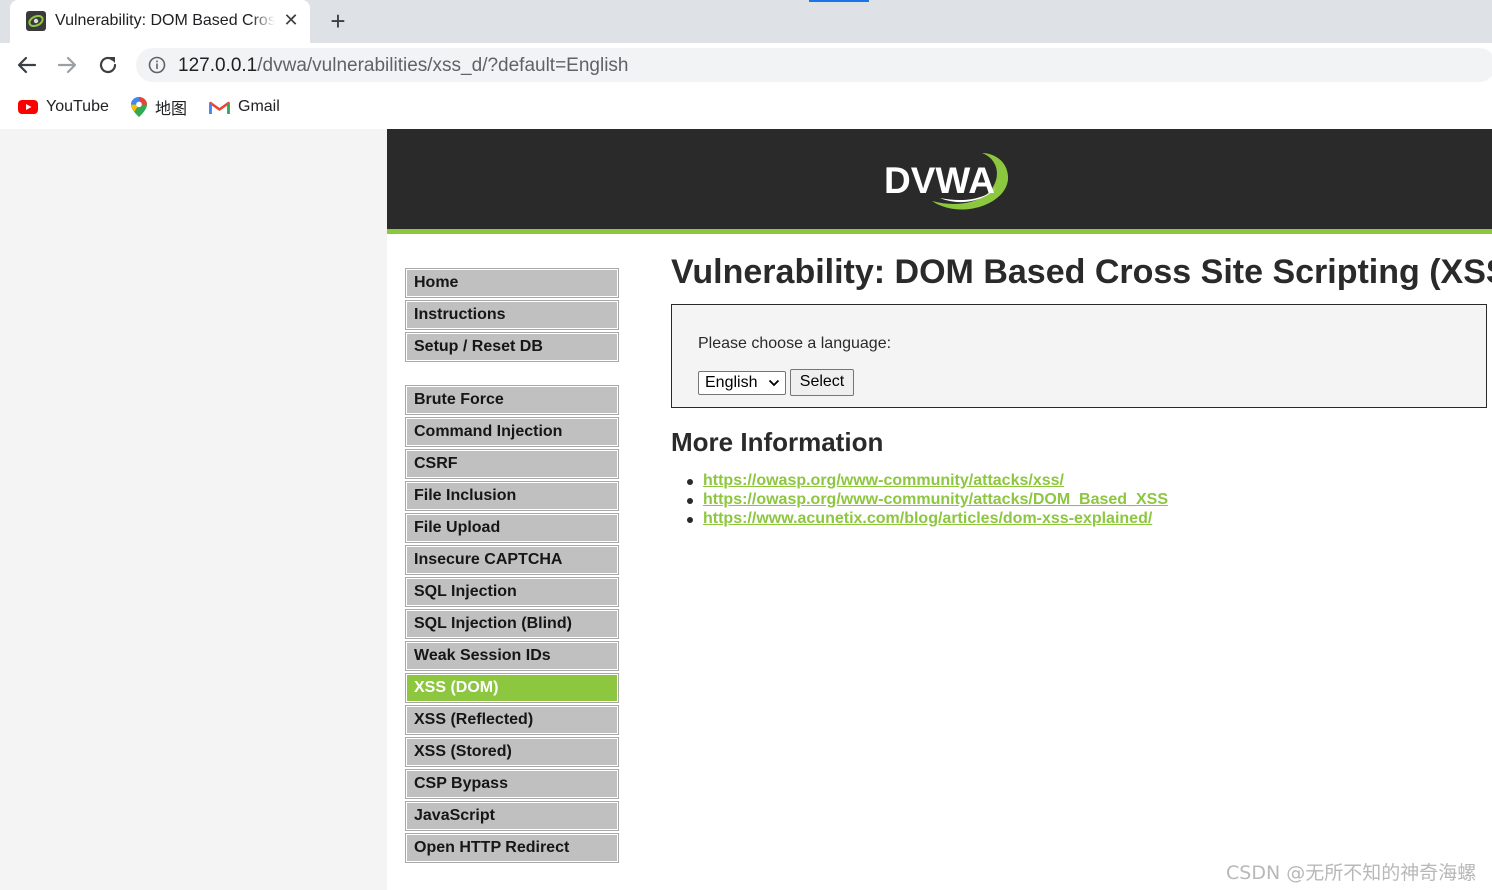 The image size is (1492, 890). Describe the element at coordinates (512, 688) in the screenshot. I see `menu-item-xss-dom: XSS (DOM)` at that location.